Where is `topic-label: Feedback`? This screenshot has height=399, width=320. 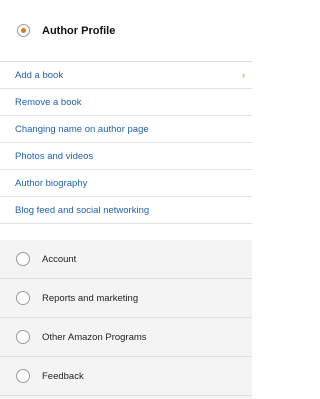
topic-label: Feedback is located at coordinates (63, 376).